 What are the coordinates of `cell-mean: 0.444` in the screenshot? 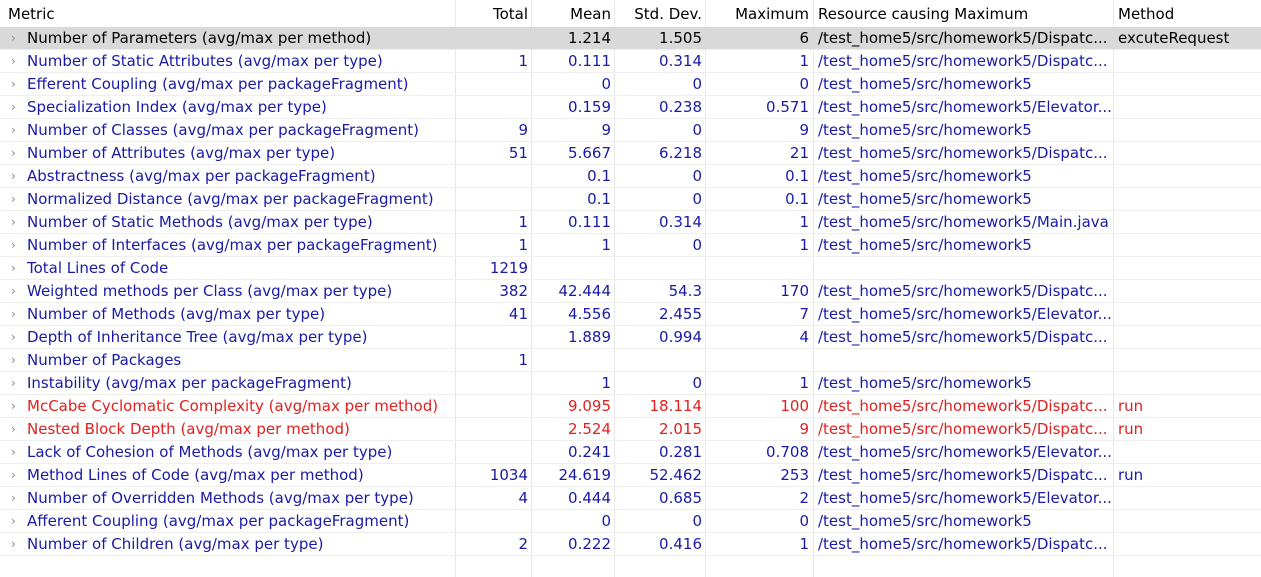 It's located at (589, 498).